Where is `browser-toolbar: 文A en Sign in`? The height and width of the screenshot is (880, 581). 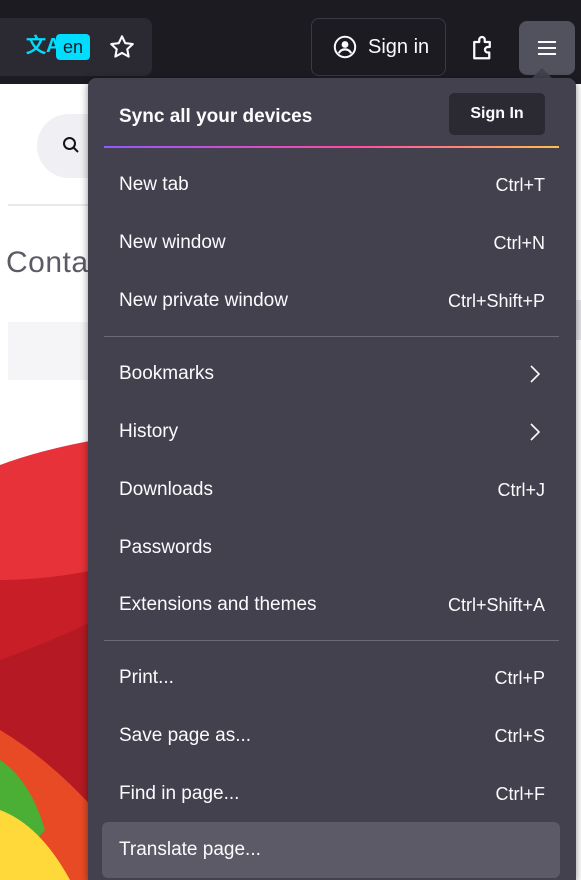 browser-toolbar: 文A en Sign in is located at coordinates (290, 42).